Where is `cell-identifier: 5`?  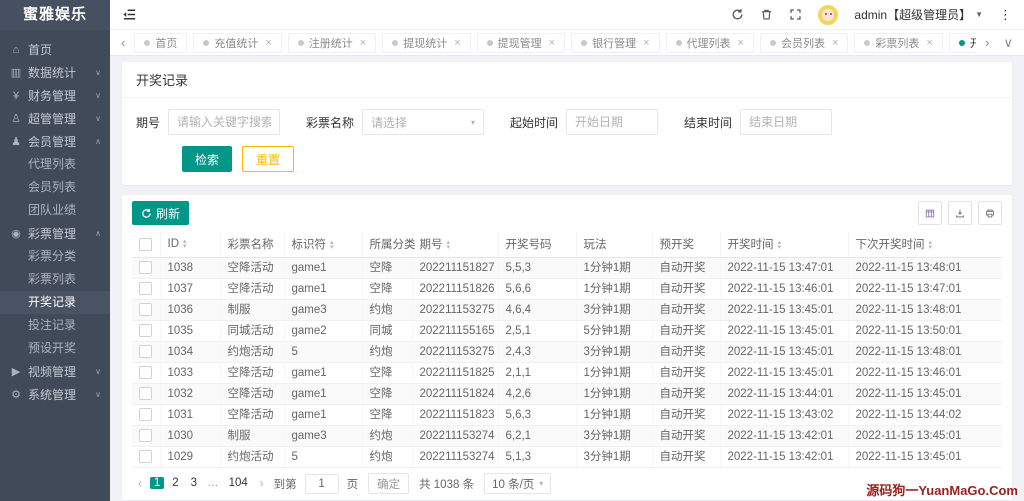
cell-identifier: 5 is located at coordinates (323, 457).